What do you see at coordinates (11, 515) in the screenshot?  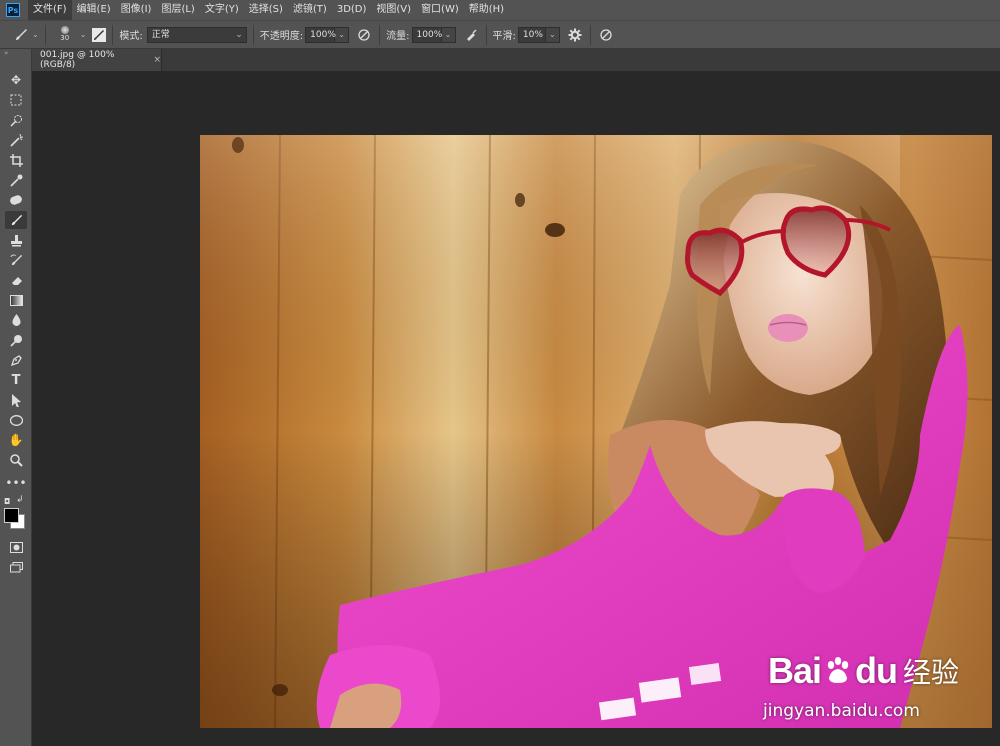 I see `foreground-color-swatch` at bounding box center [11, 515].